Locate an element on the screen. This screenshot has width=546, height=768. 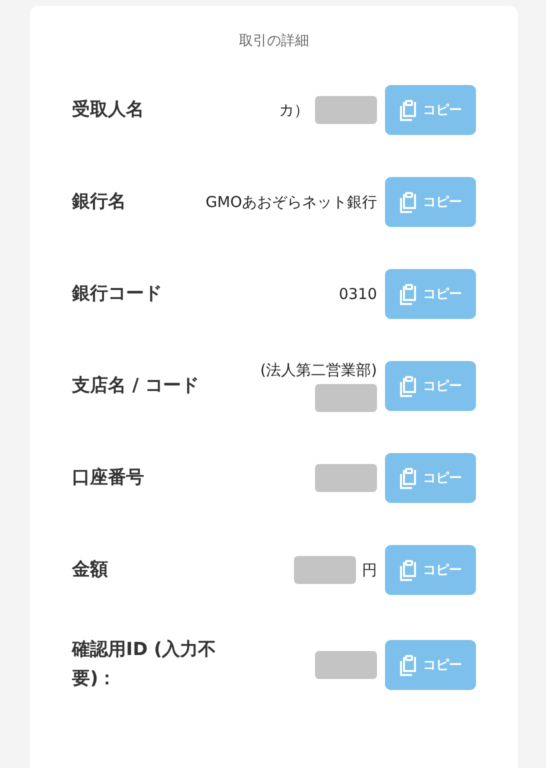
field-label: 受取人名 is located at coordinates (108, 110).